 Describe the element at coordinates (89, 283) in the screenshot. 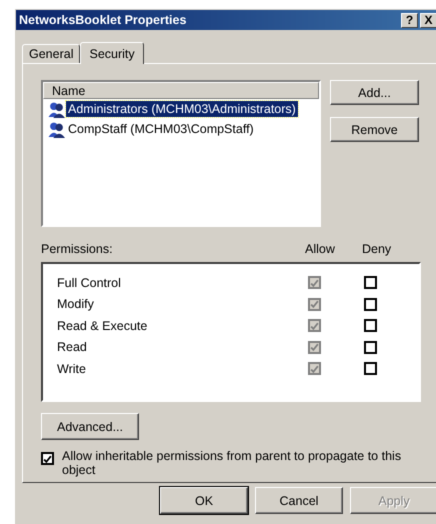

I see `permission-name: Full Control` at that location.